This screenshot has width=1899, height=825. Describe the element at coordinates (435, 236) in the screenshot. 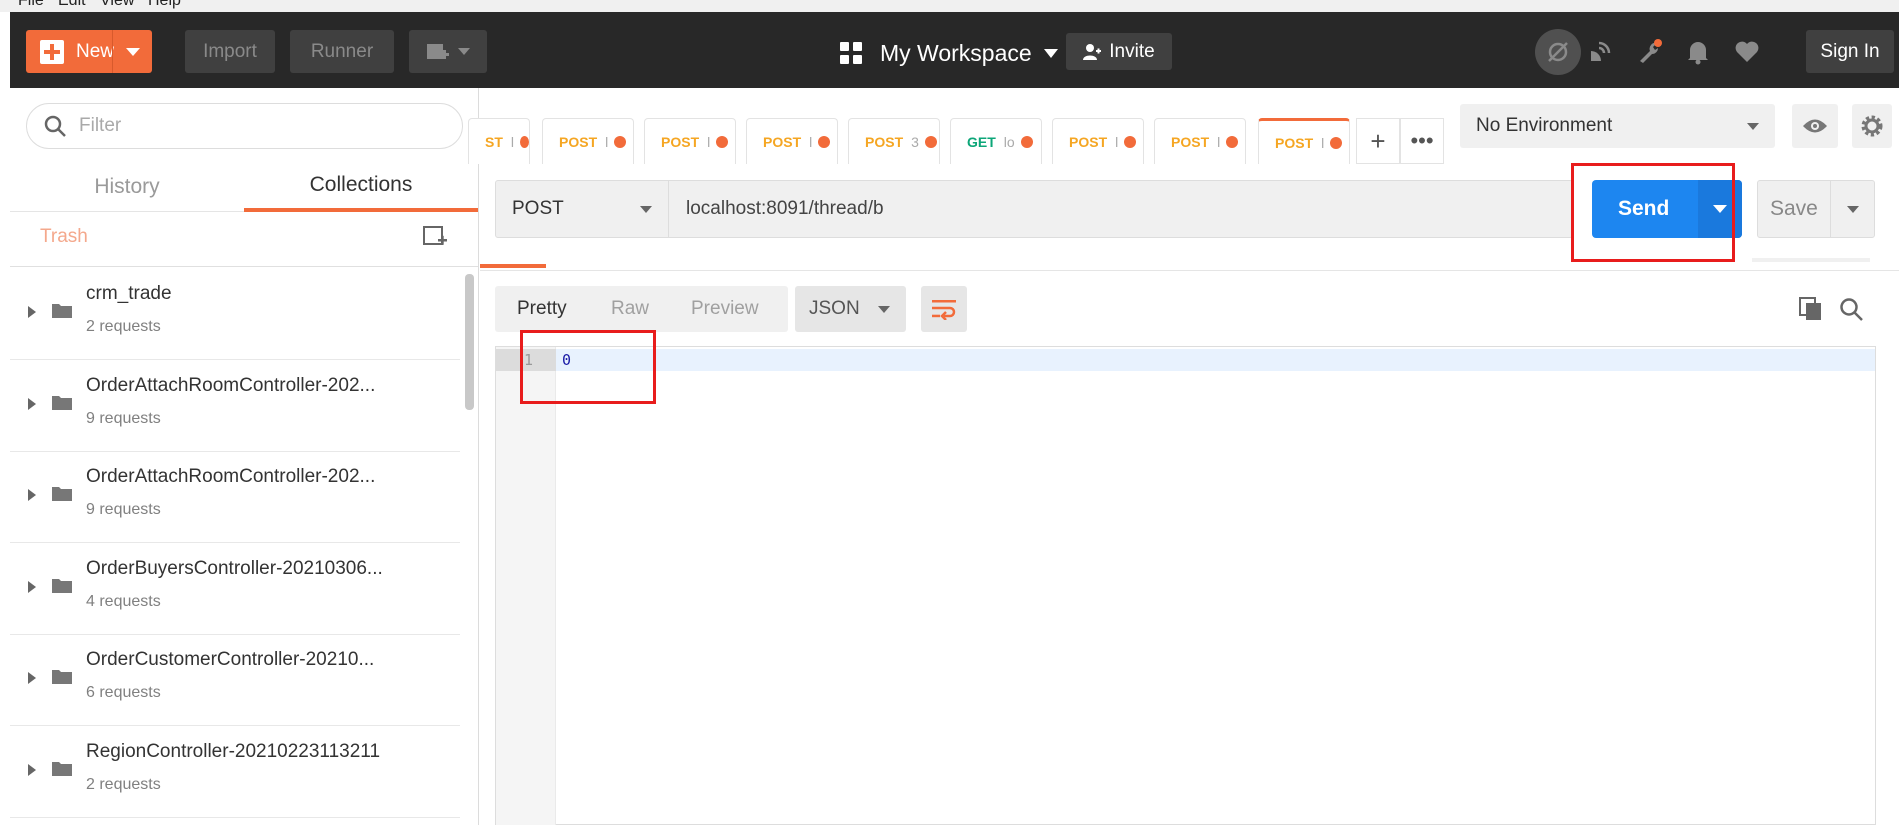

I see `new-collection-icon` at that location.